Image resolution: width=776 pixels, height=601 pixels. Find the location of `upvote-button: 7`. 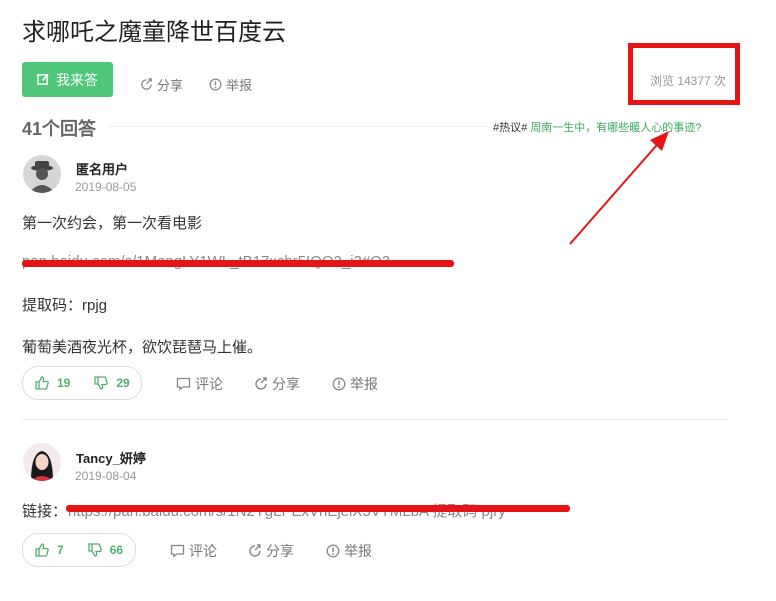

upvote-button: 7 is located at coordinates (49, 550).